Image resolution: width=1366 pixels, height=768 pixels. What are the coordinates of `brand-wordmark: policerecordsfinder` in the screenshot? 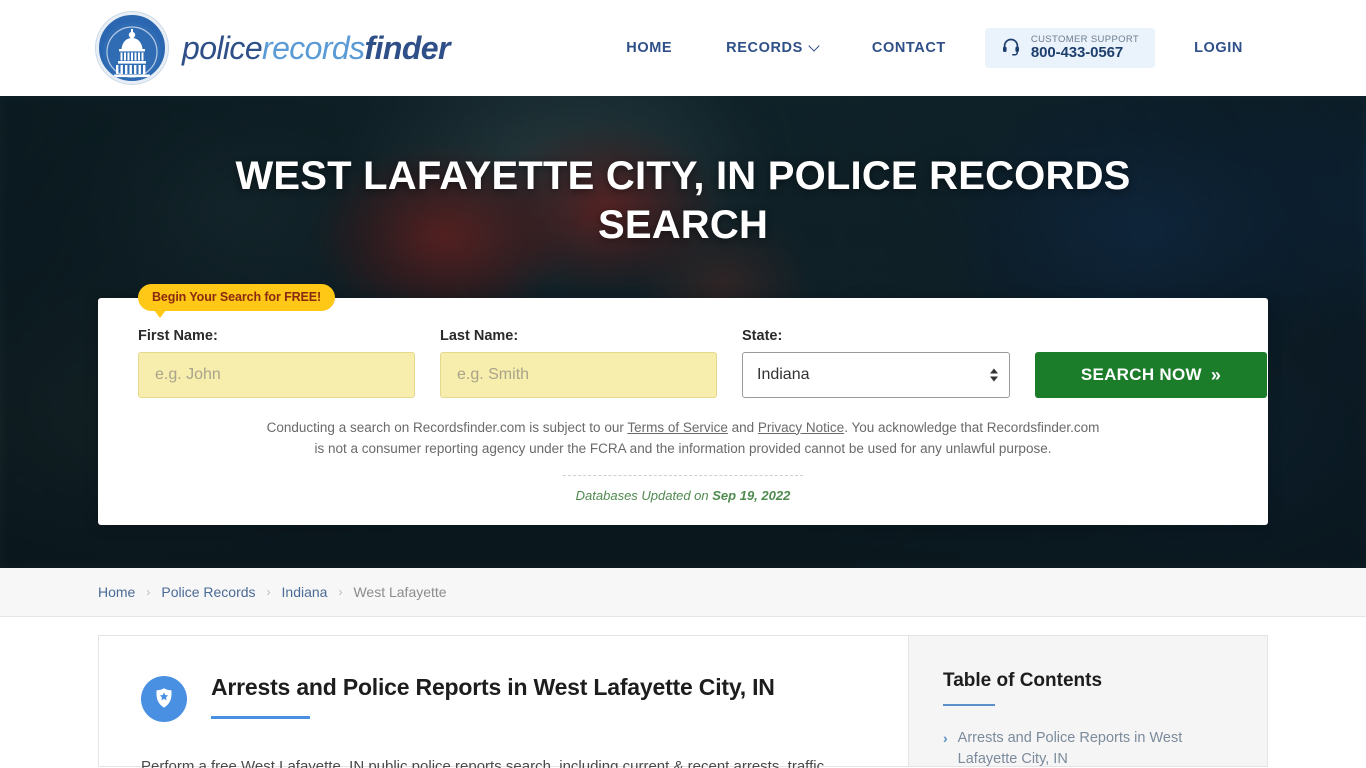 It's located at (316, 48).